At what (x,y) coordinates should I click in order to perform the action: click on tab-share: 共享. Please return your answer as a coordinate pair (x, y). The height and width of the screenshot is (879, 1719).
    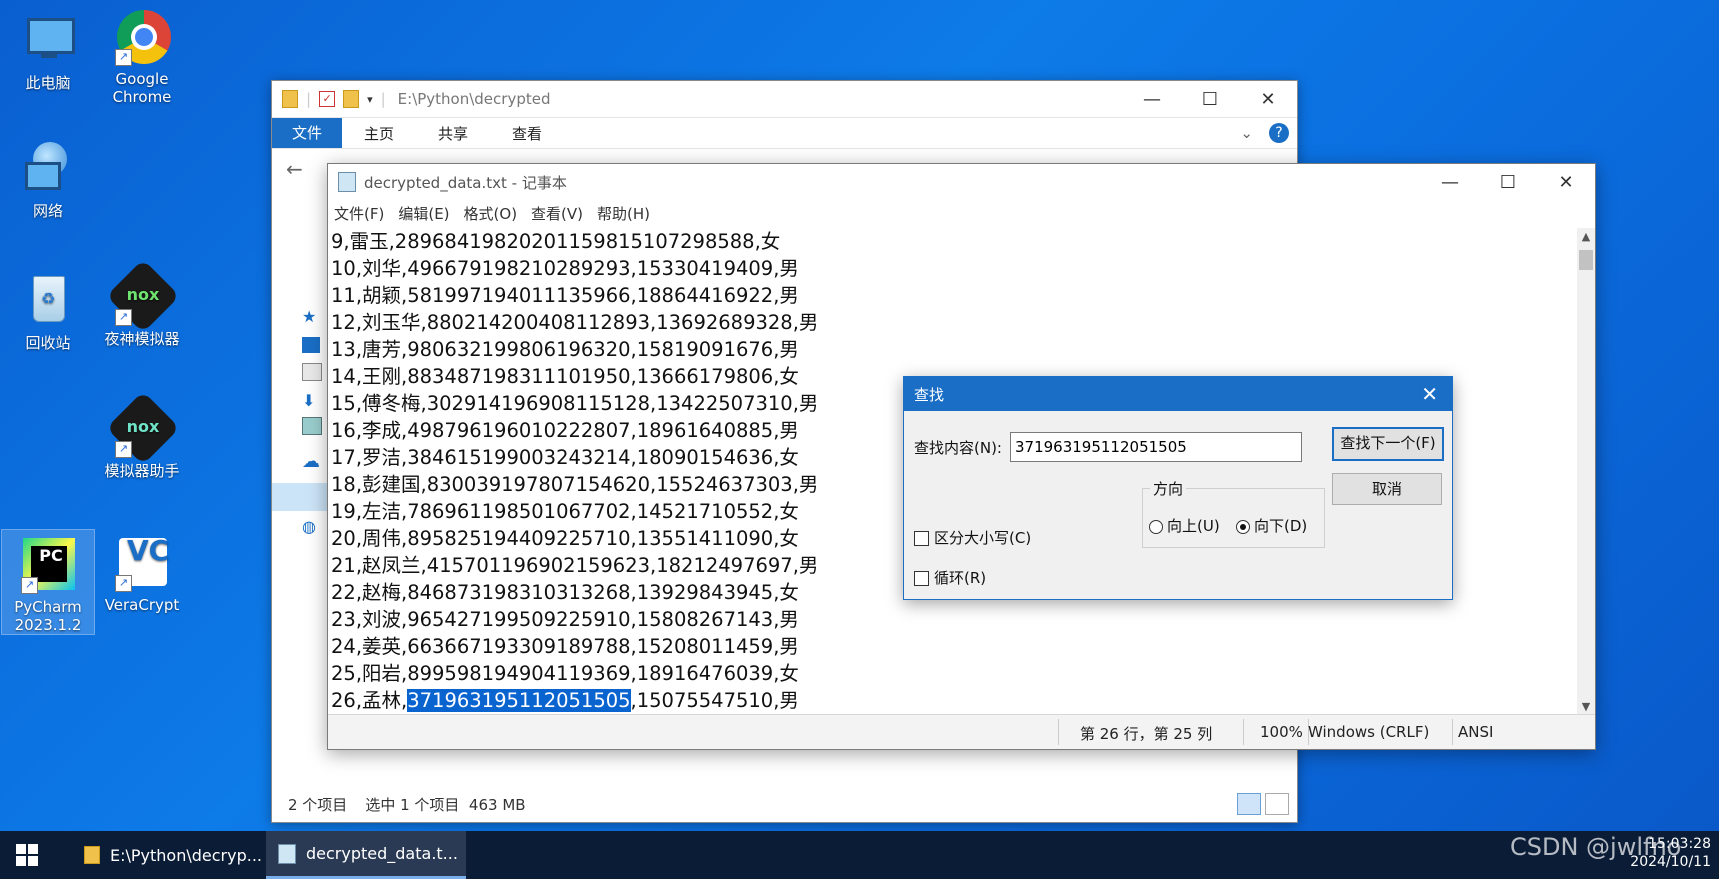
    Looking at the image, I should click on (453, 133).